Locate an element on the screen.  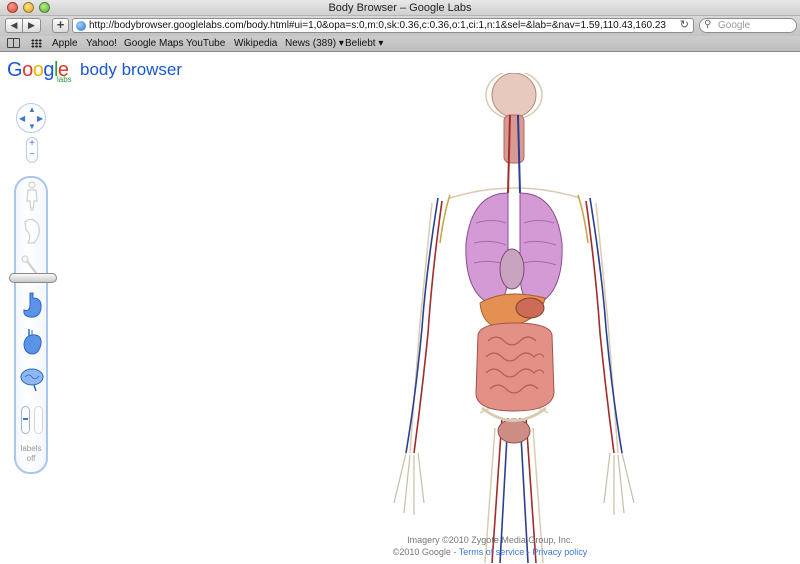
opacity-slider-right is located at coordinates (38, 420).